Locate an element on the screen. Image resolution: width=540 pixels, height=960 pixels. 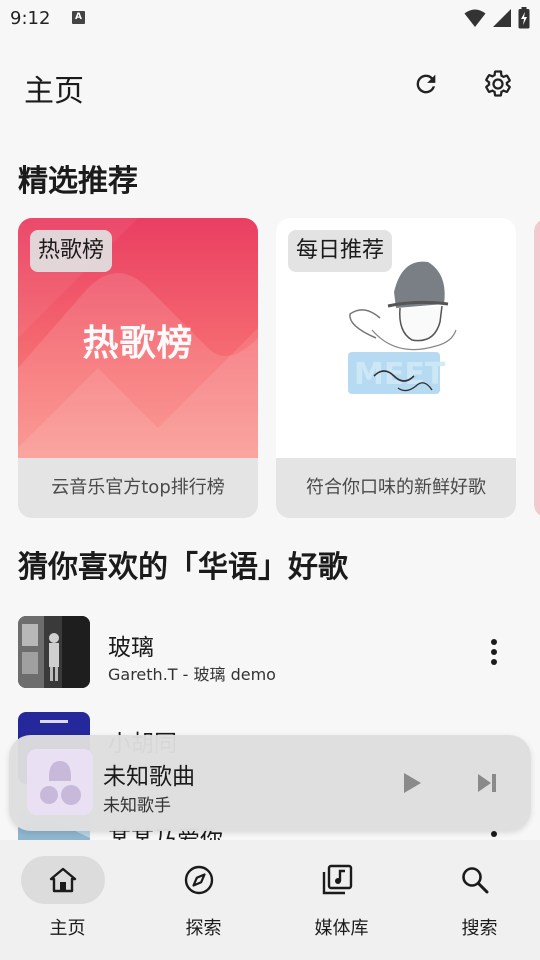
nav-item-home: 主页 is located at coordinates (67, 900).